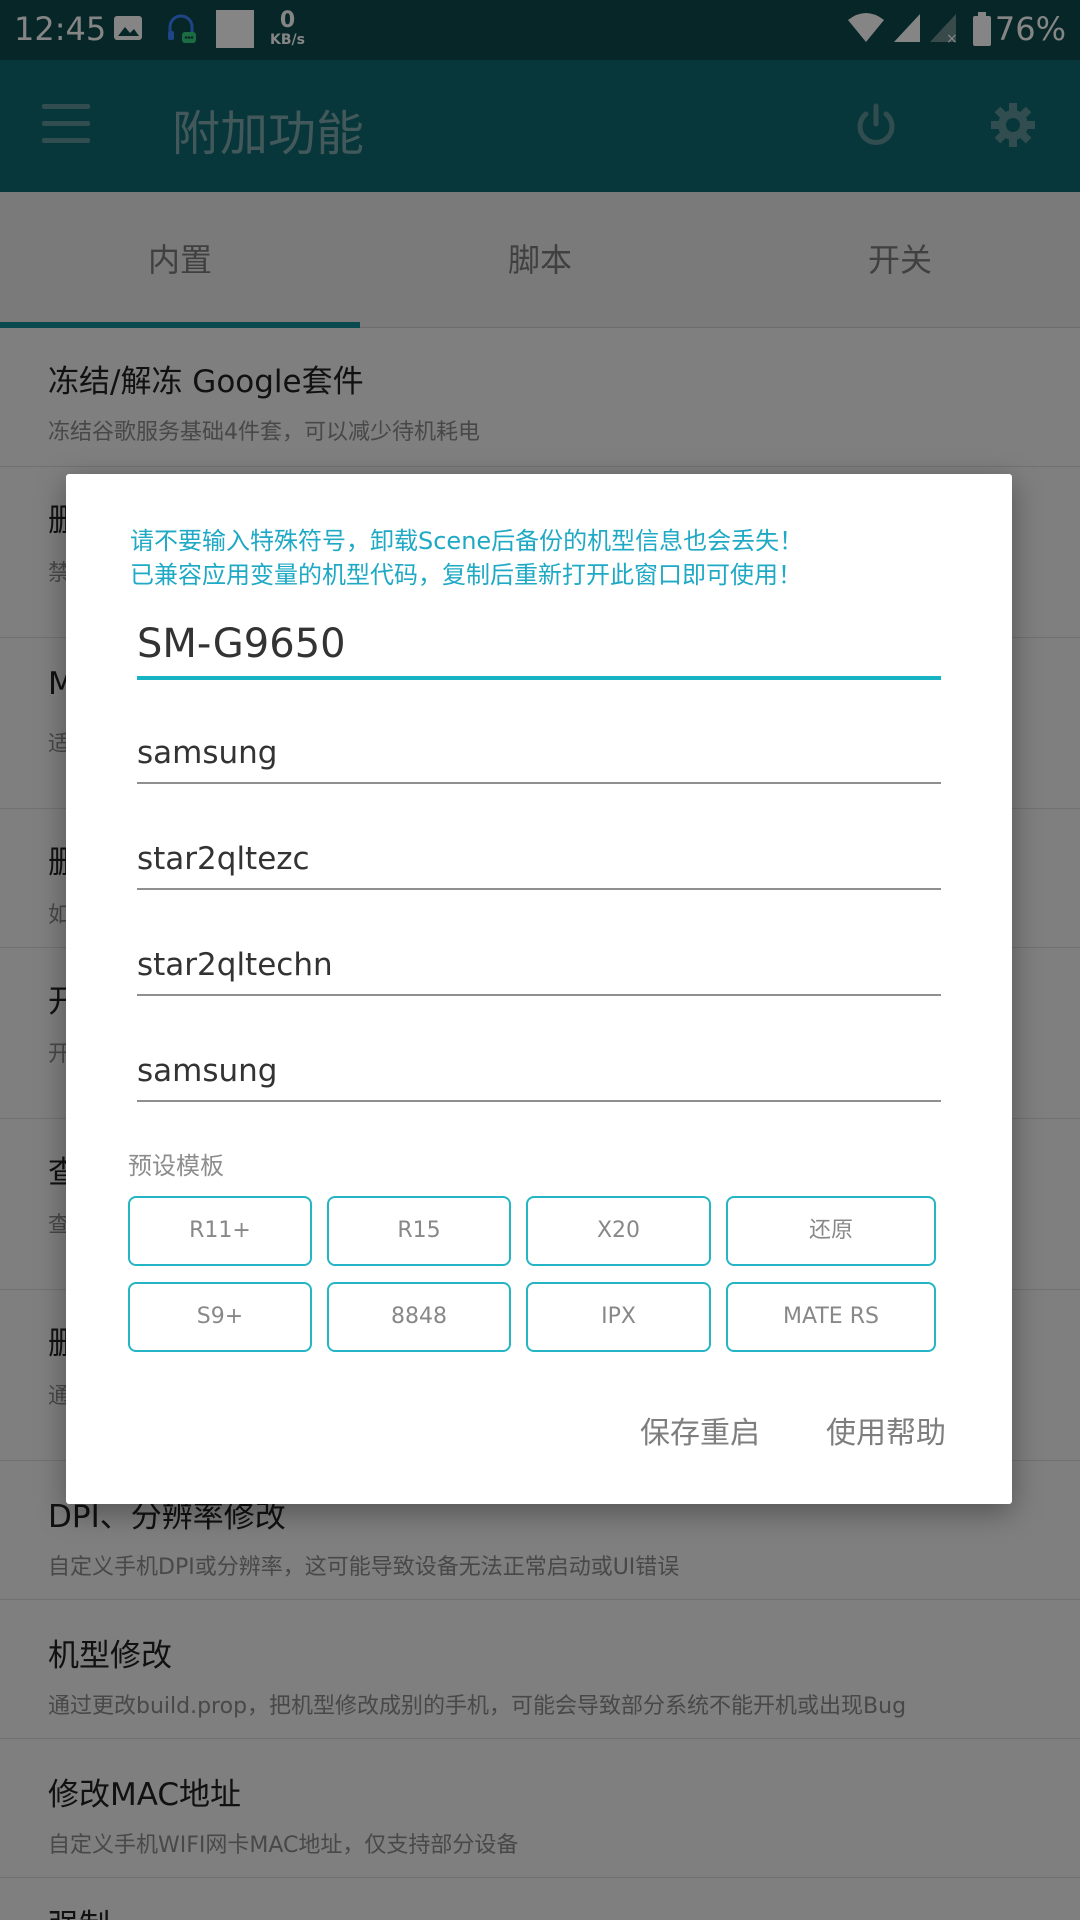  I want to click on preset-button: R11+, so click(220, 1231).